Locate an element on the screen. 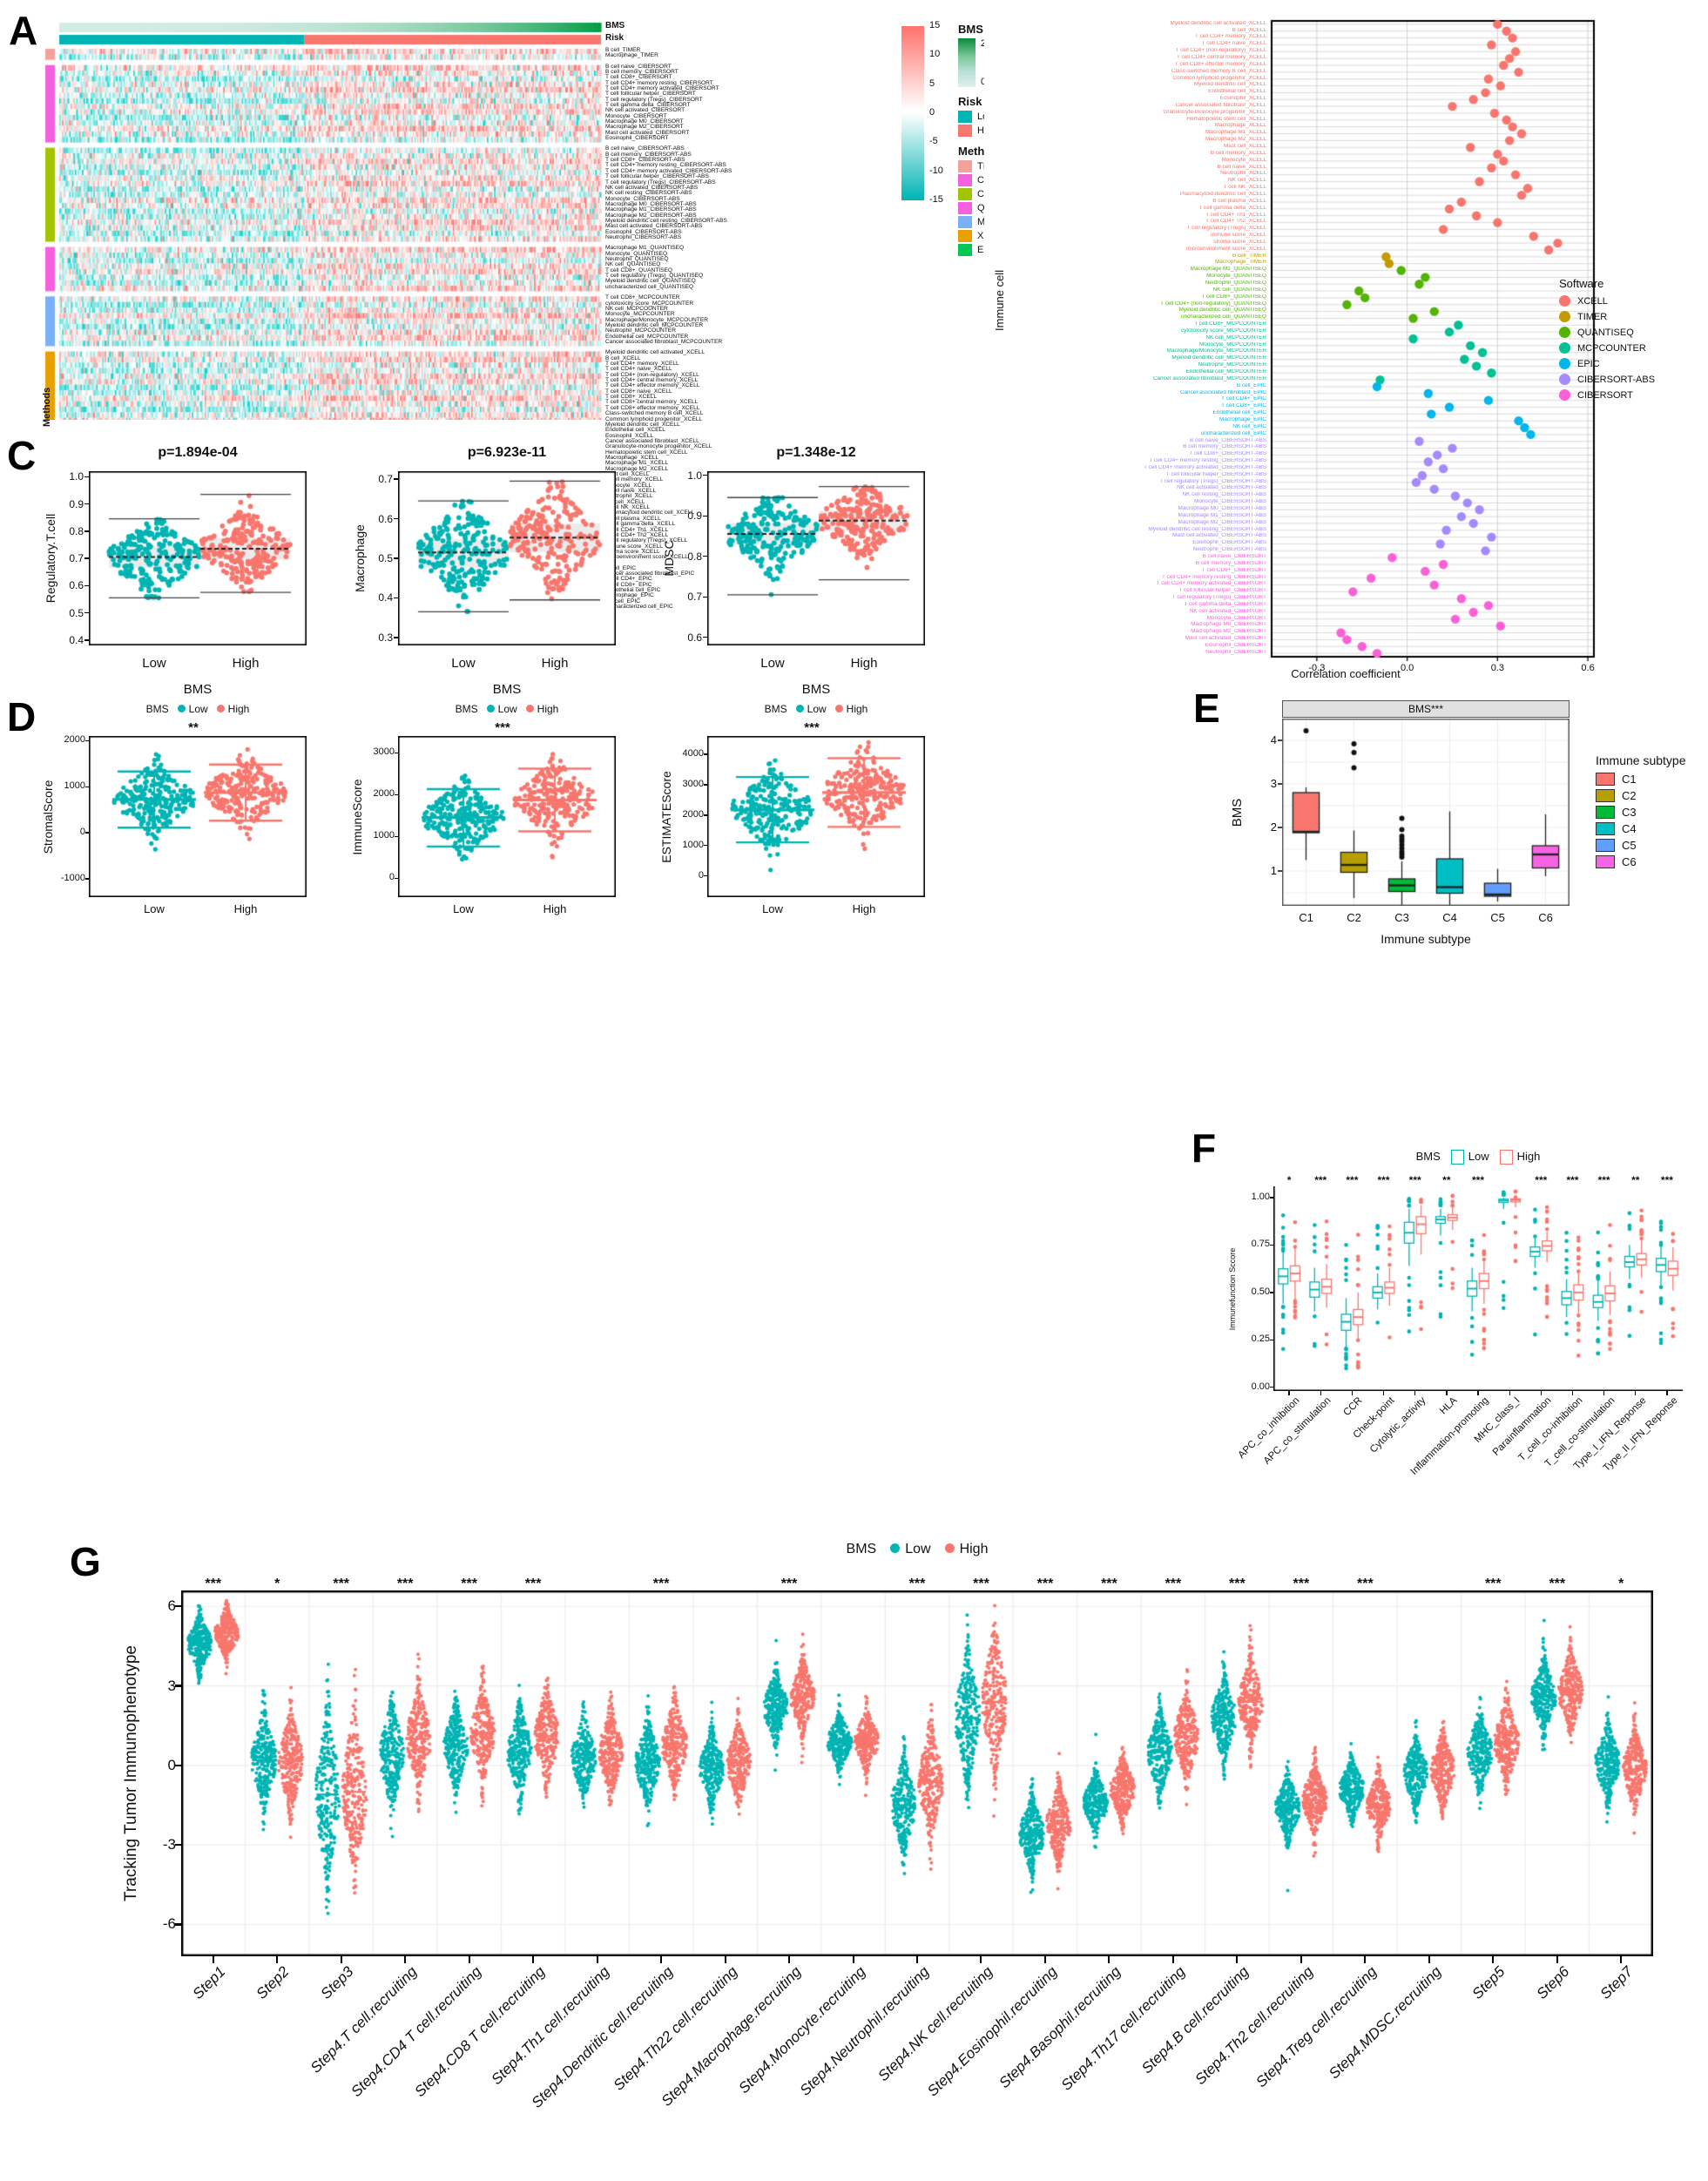 The width and height of the screenshot is (1708, 2181). panel-b-cell-label: Eosinophil_XCELL is located at coordinates (1242, 99).